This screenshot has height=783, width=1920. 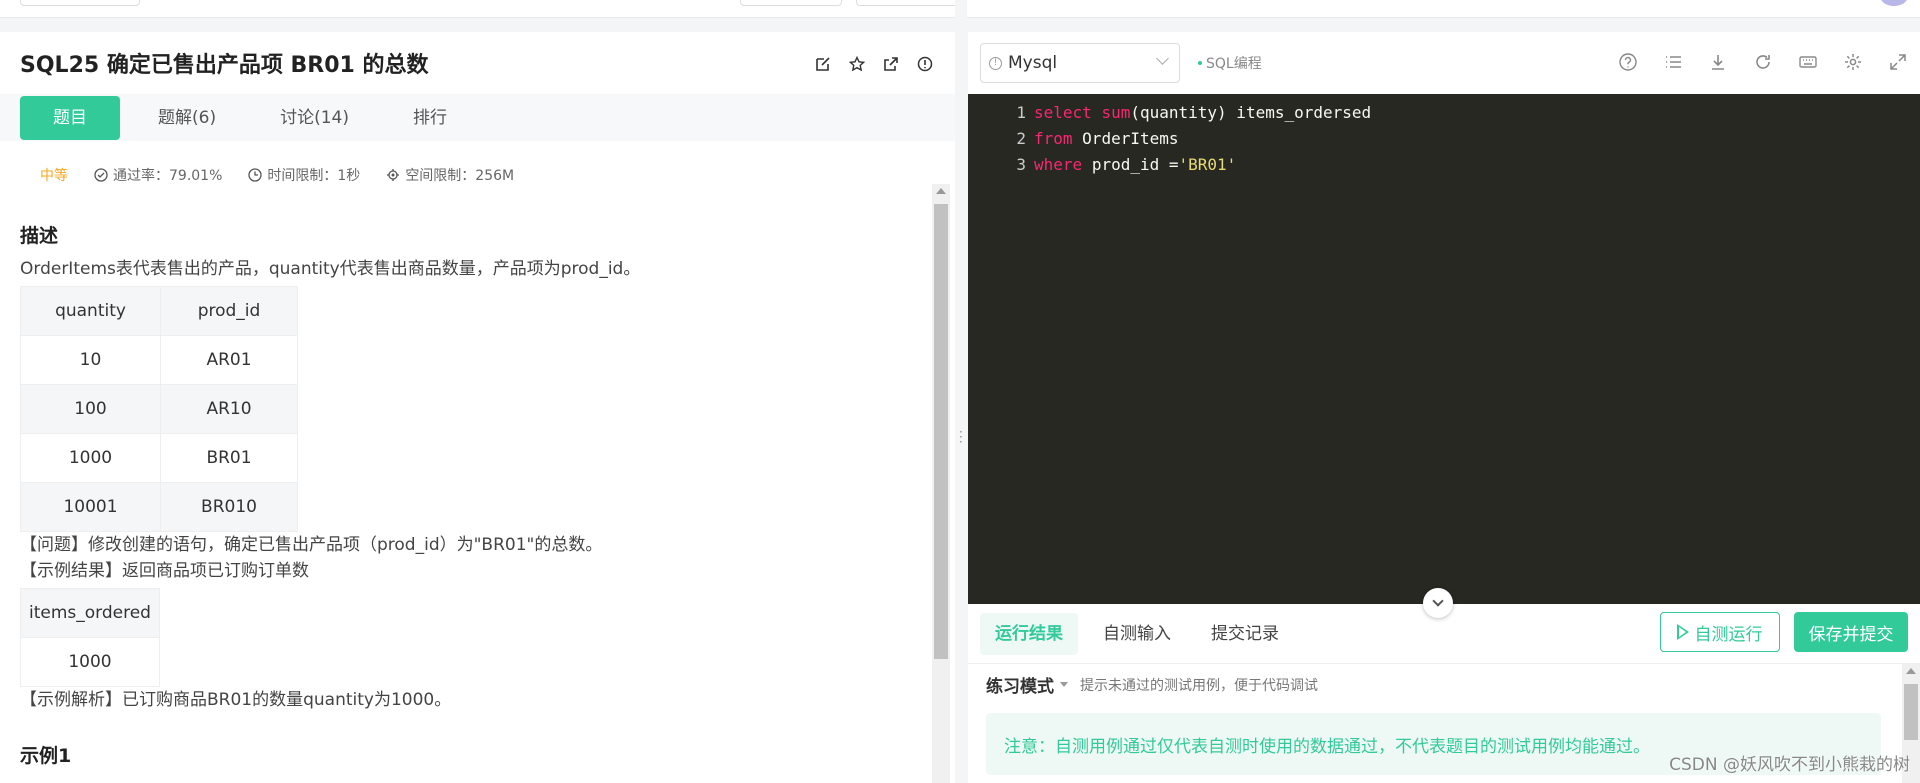 What do you see at coordinates (229, 507) in the screenshot?
I see `table-cell: BR010` at bounding box center [229, 507].